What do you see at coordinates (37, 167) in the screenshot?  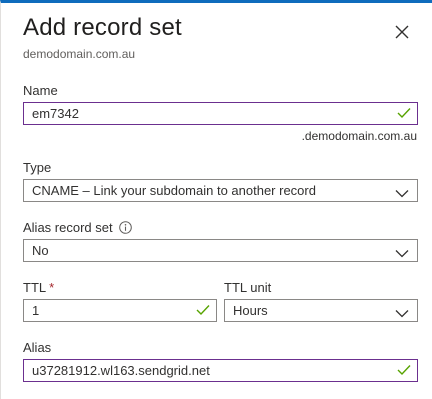 I see `type-label: Type` at bounding box center [37, 167].